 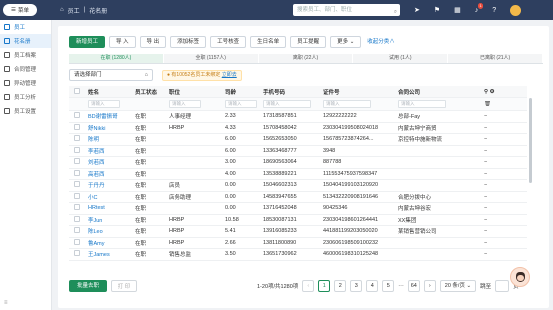 I want to click on user-avatar, so click(x=516, y=10).